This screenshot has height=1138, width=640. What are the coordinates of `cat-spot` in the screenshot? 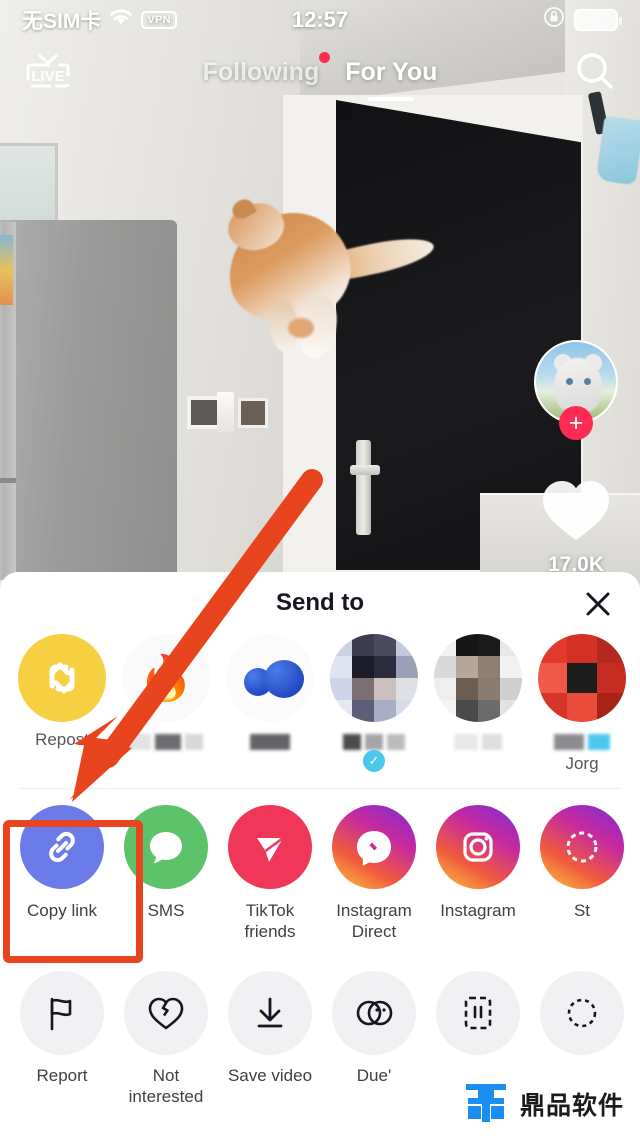 It's located at (301, 328).